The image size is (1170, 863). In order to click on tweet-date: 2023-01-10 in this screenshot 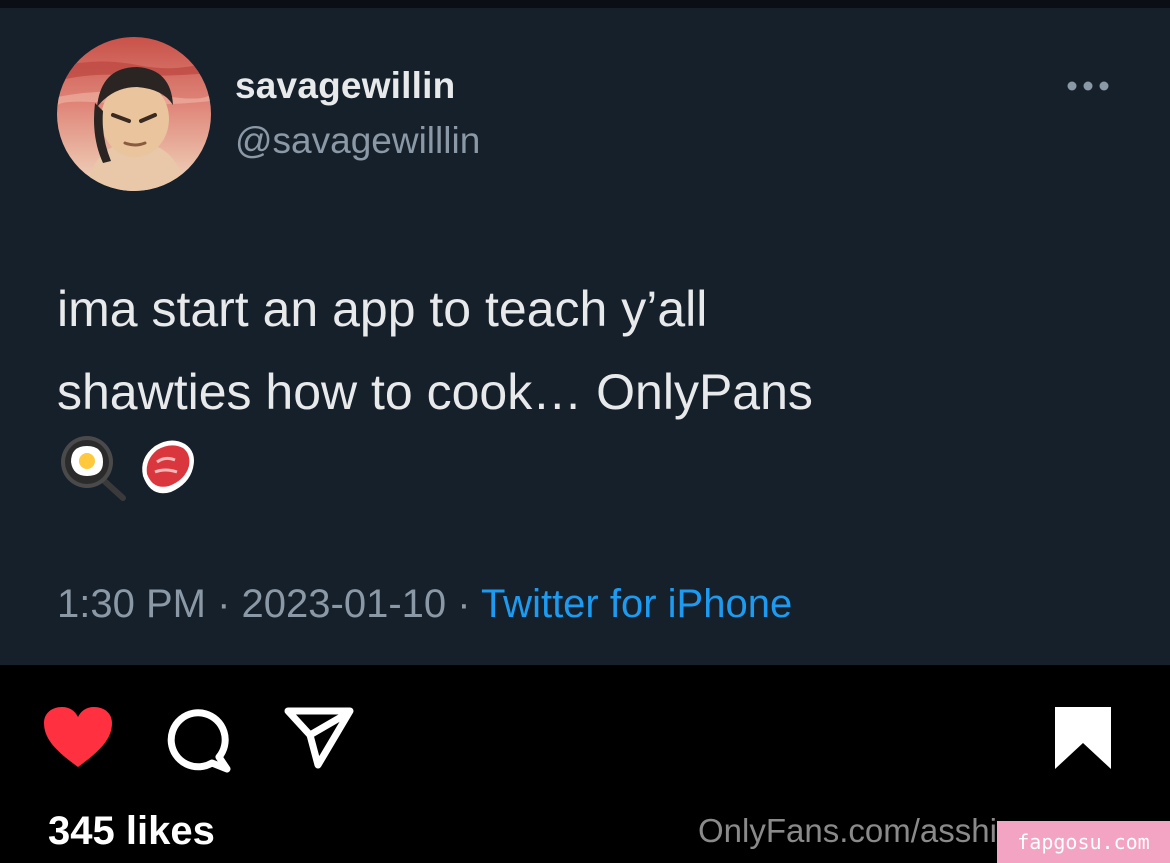, I will do `click(344, 604)`.